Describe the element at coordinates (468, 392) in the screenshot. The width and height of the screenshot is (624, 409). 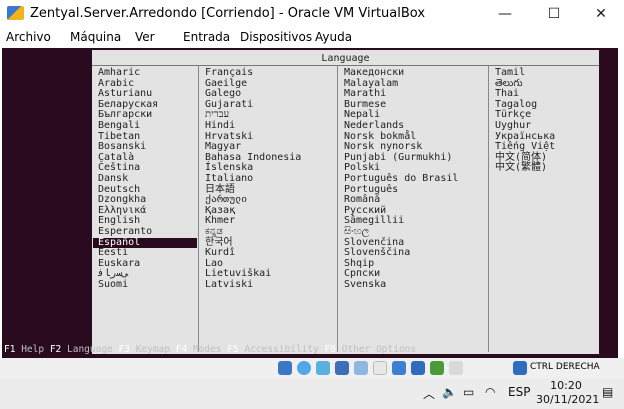
I see `battery-icon: ▭` at that location.